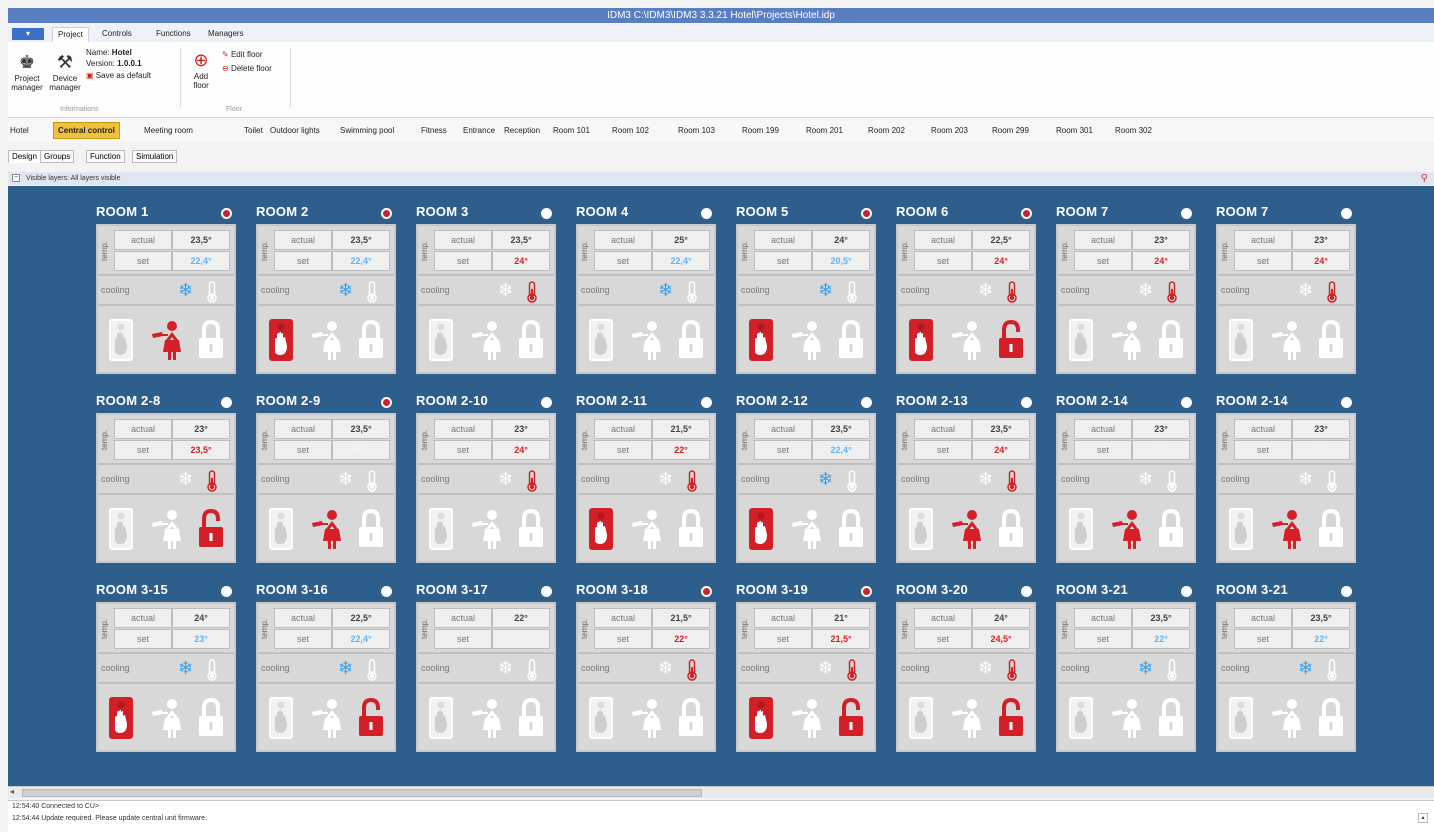  Describe the element at coordinates (19, 130) in the screenshot. I see `floor-tab: Hotel` at that location.